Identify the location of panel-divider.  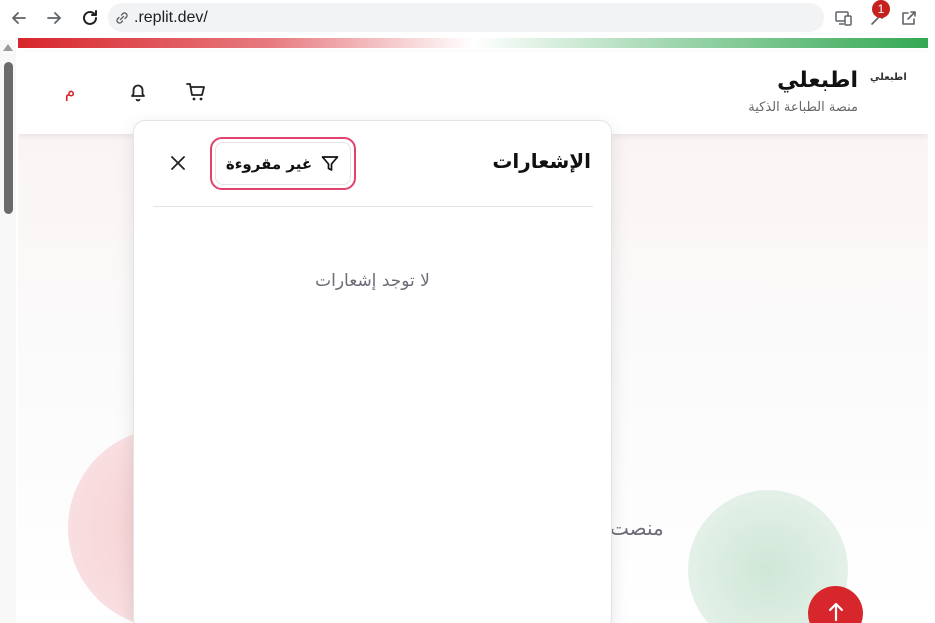
(373, 206).